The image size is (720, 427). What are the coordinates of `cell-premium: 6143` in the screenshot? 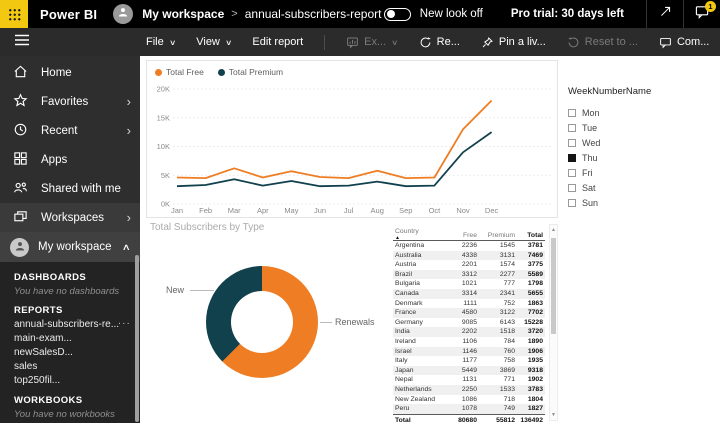 It's located at (507, 322).